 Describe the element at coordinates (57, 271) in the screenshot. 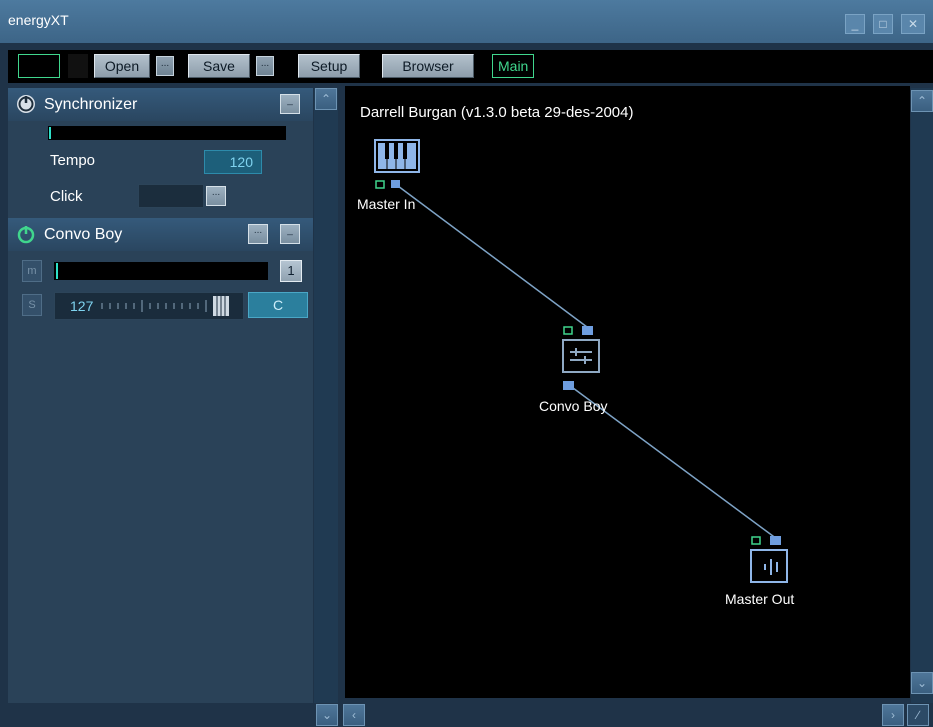

I see `channel-slider-marker` at that location.